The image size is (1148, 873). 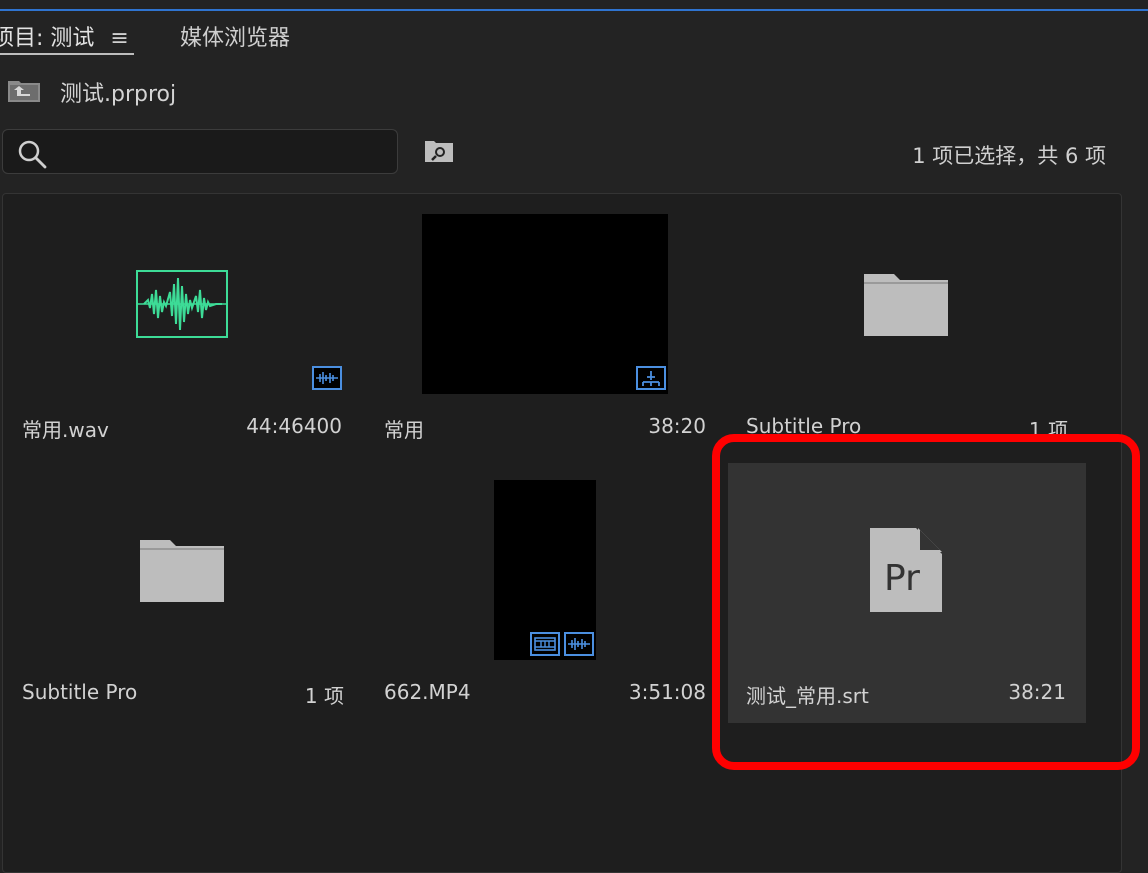 I want to click on project-up-folder-icon, so click(x=24, y=90).